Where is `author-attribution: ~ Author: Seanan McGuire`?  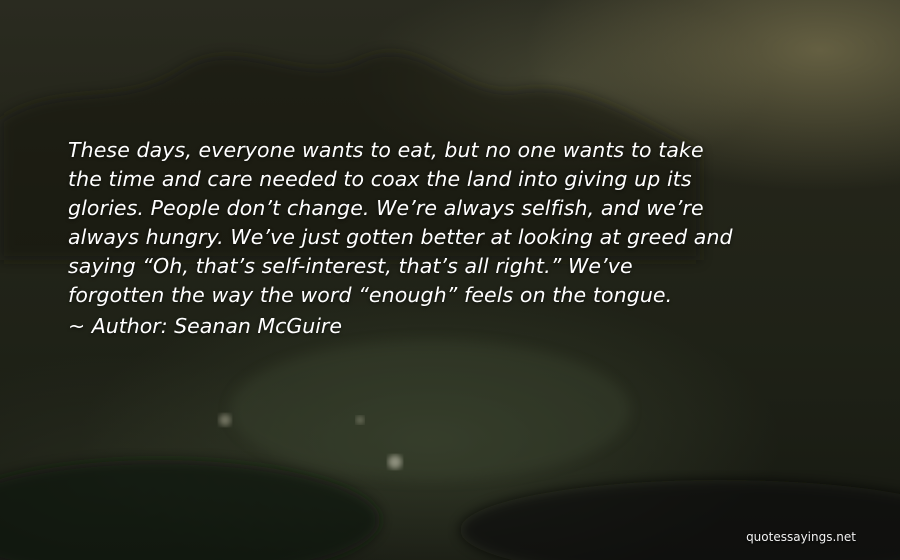 author-attribution: ~ Author: Seanan McGuire is located at coordinates (205, 326).